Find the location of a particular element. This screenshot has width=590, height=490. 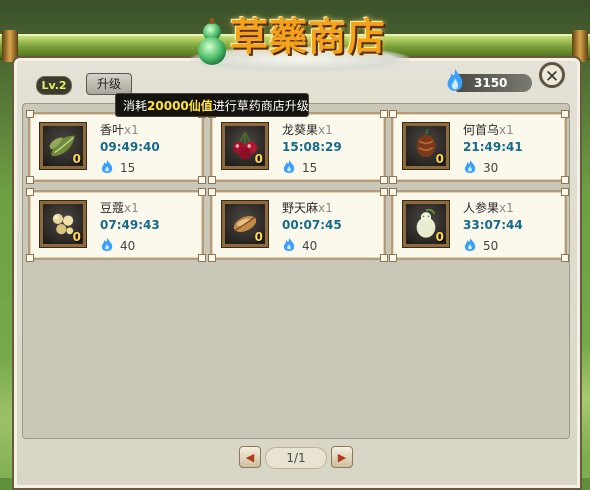

item-card: 0 豆蔻x1 07:49:43 40 is located at coordinates (116, 225).